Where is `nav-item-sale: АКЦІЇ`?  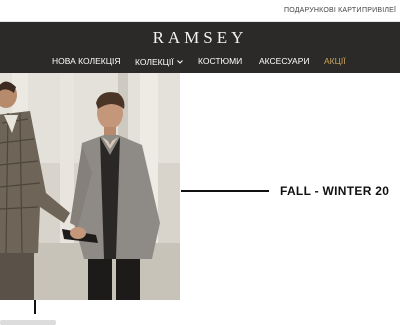 nav-item-sale: АКЦІЇ is located at coordinates (335, 61).